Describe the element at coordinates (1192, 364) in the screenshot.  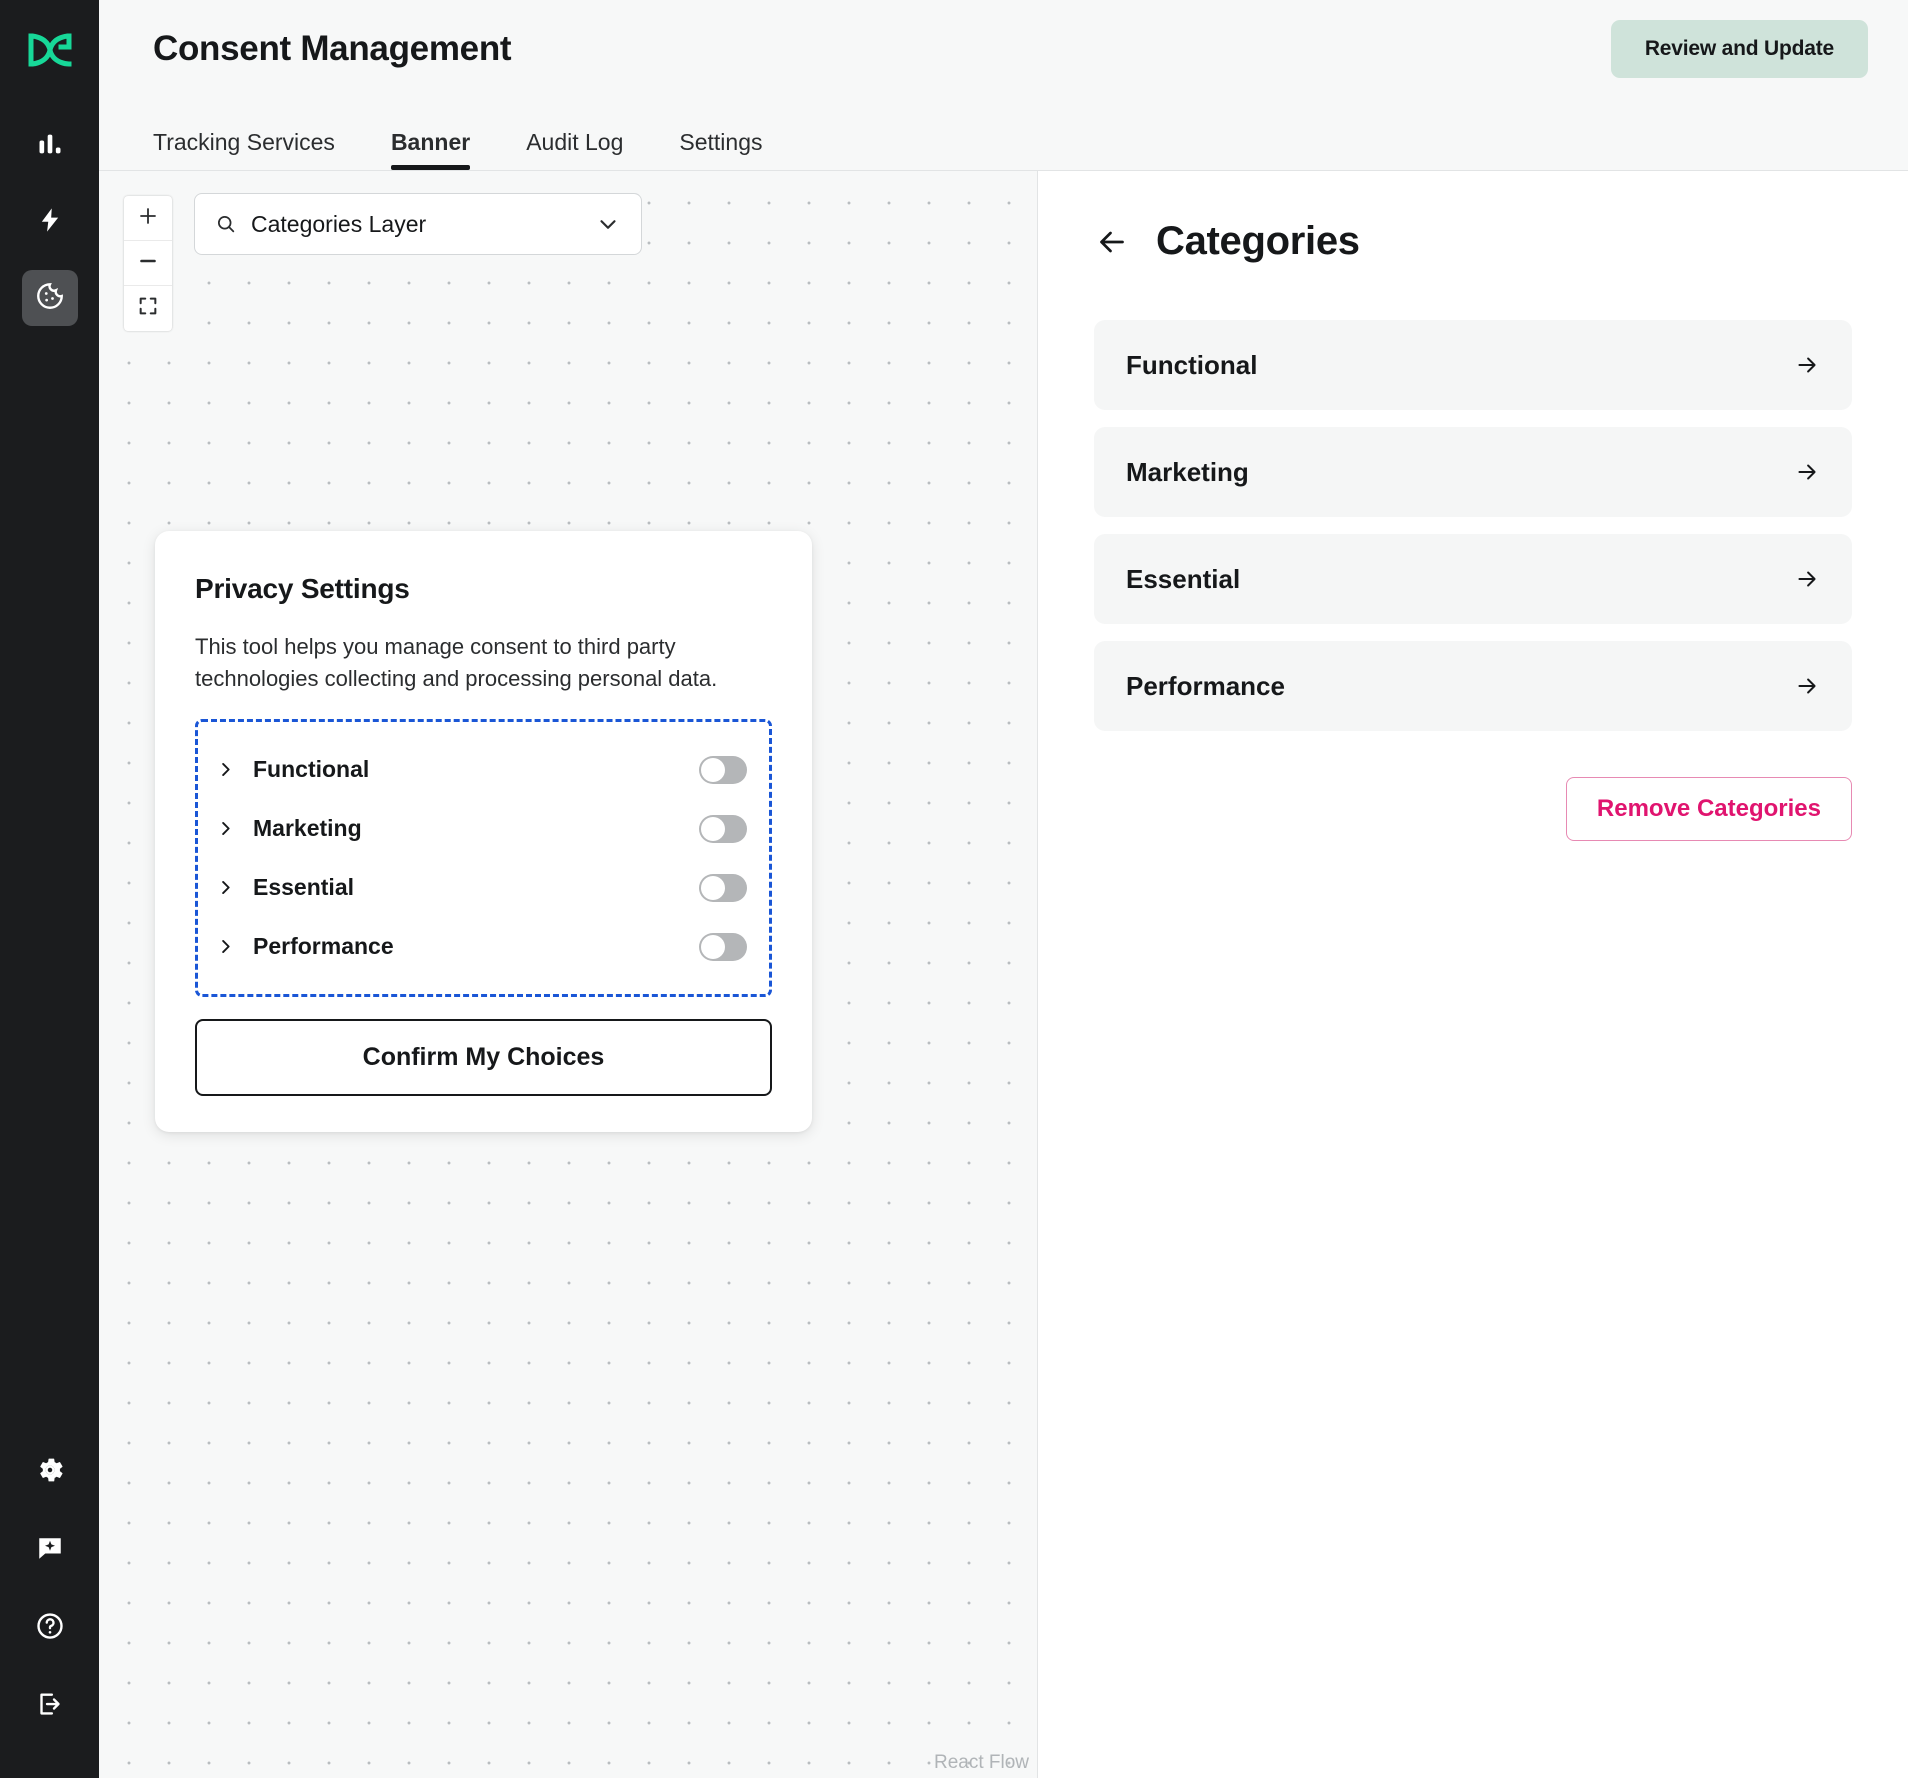
I see `panel-category-label: Functional` at that location.